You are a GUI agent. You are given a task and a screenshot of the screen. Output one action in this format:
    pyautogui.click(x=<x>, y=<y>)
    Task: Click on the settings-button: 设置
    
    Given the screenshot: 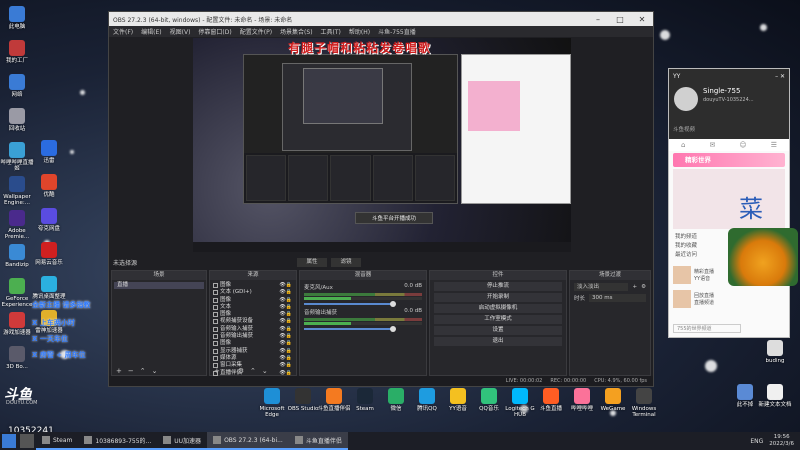 What is the action you would take?
    pyautogui.click(x=498, y=330)
    